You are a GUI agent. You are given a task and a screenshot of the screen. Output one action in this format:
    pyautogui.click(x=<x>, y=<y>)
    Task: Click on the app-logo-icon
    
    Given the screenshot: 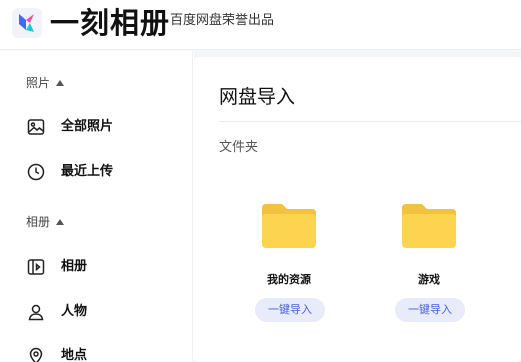 What is the action you would take?
    pyautogui.click(x=27, y=23)
    